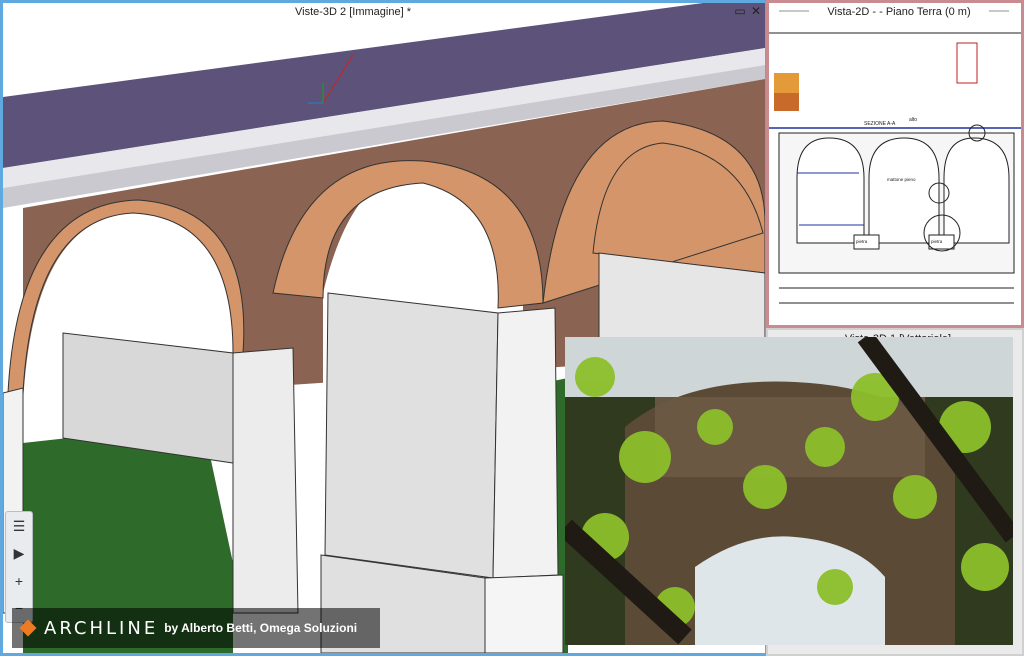  I want to click on pier-label: pietra, so click(862, 241).